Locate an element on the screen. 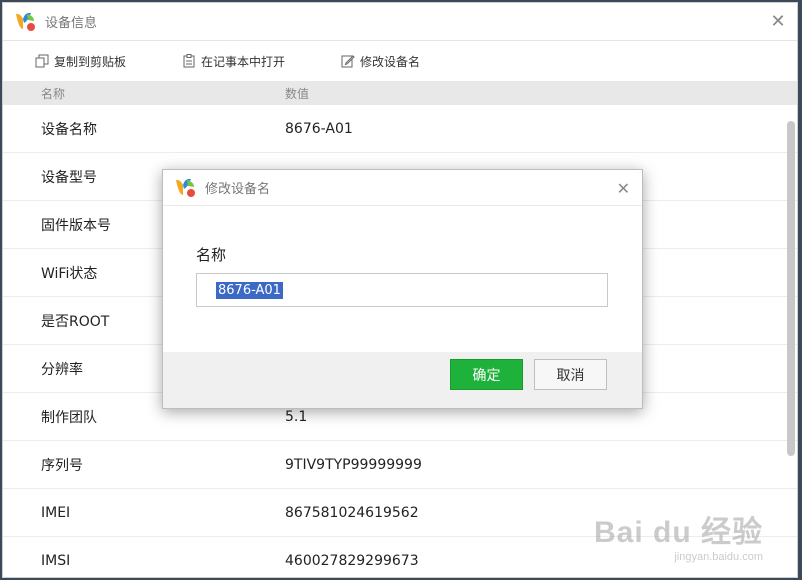  window-title: 设备信息 is located at coordinates (71, 23).